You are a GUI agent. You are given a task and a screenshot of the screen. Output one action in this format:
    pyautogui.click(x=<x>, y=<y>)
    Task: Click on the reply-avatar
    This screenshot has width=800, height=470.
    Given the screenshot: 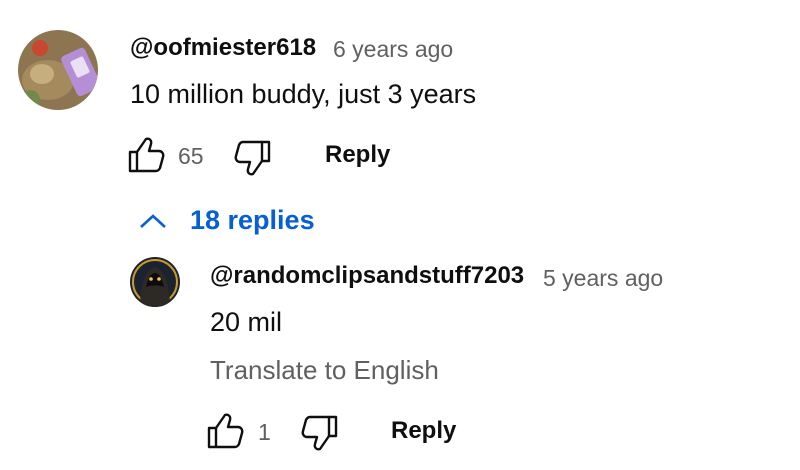 What is the action you would take?
    pyautogui.click(x=155, y=282)
    